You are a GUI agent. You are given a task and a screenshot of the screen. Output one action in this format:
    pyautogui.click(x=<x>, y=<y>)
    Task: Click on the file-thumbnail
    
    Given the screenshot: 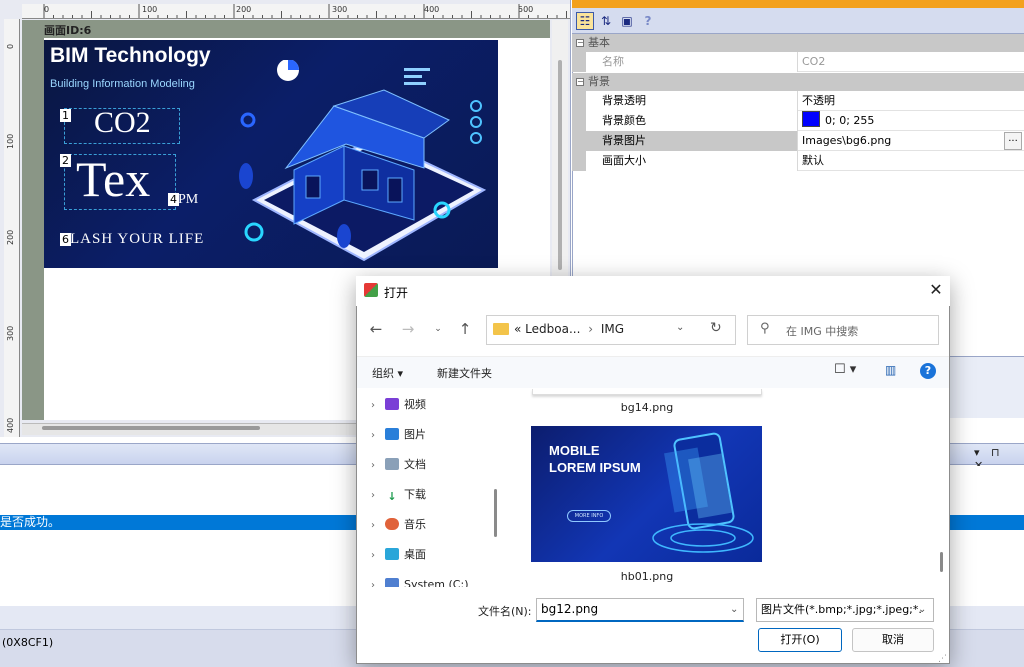 What is the action you would take?
    pyautogui.click(x=647, y=392)
    